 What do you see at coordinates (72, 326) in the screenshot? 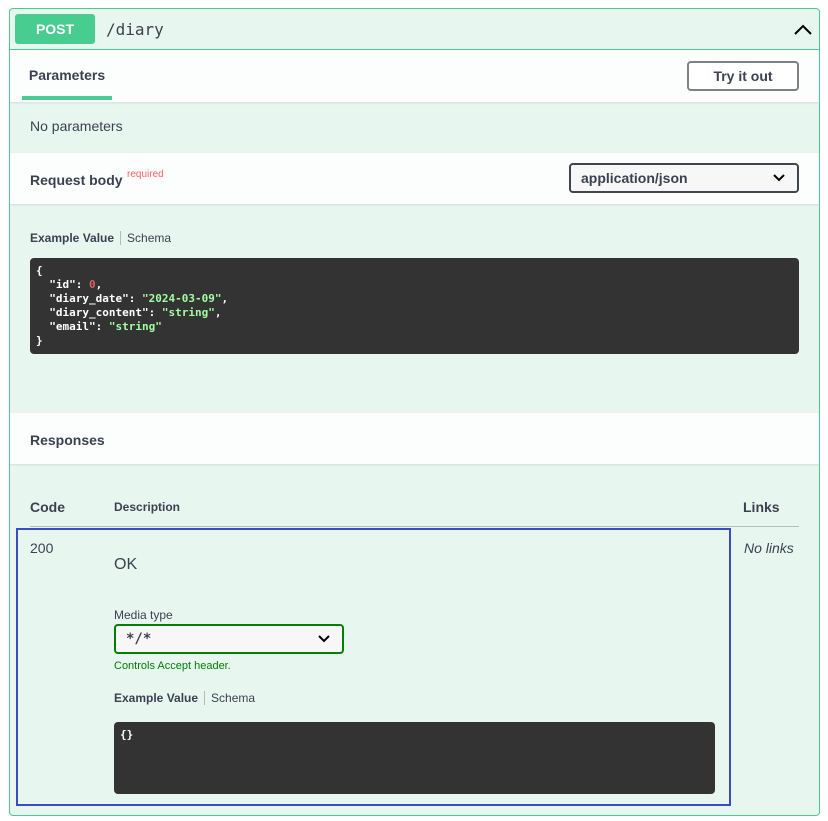
I see `json-key: "email"` at bounding box center [72, 326].